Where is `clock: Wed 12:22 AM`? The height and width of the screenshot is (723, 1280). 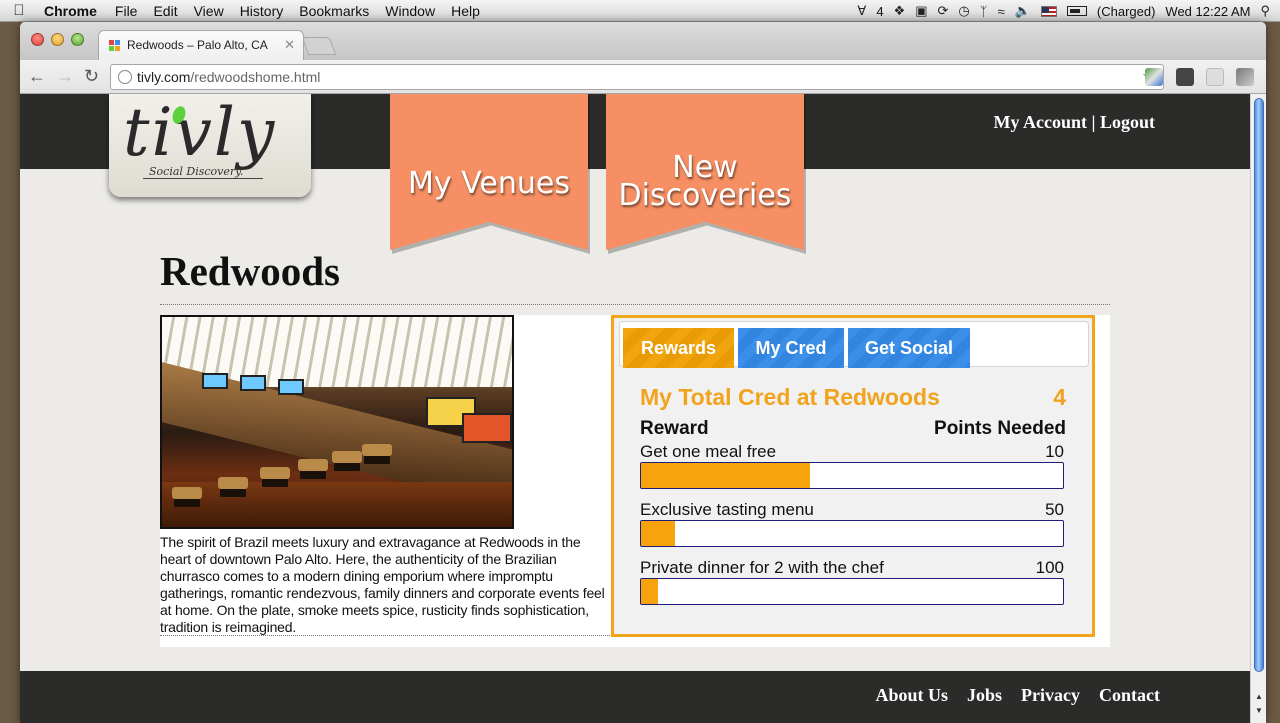
clock: Wed 12:22 AM is located at coordinates (1207, 11).